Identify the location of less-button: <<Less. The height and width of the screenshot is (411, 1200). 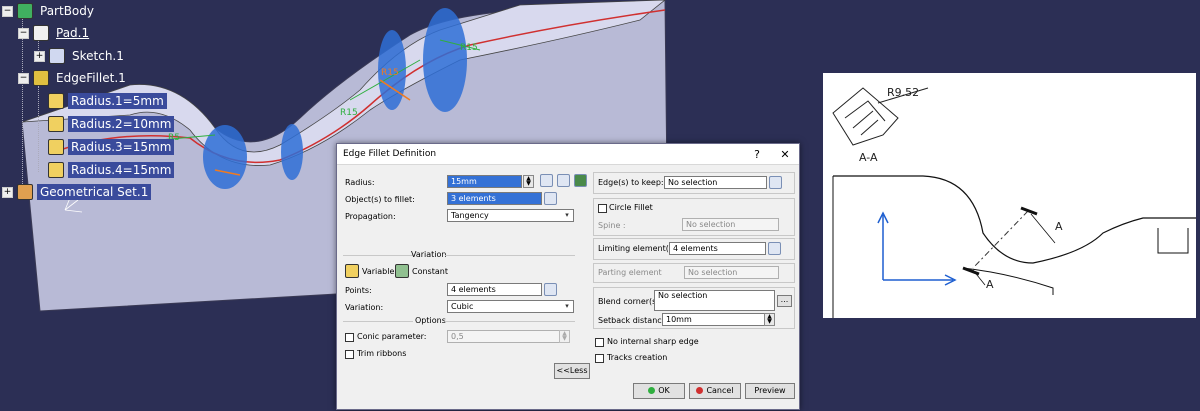
(572, 371).